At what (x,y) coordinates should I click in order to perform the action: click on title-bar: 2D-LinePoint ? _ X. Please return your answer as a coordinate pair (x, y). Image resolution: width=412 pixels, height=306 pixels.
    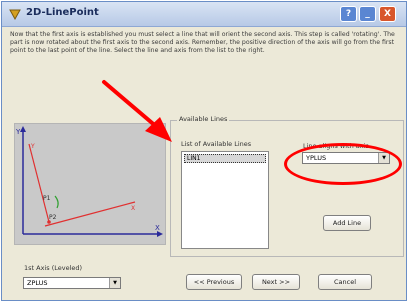
    Looking at the image, I should click on (204, 14).